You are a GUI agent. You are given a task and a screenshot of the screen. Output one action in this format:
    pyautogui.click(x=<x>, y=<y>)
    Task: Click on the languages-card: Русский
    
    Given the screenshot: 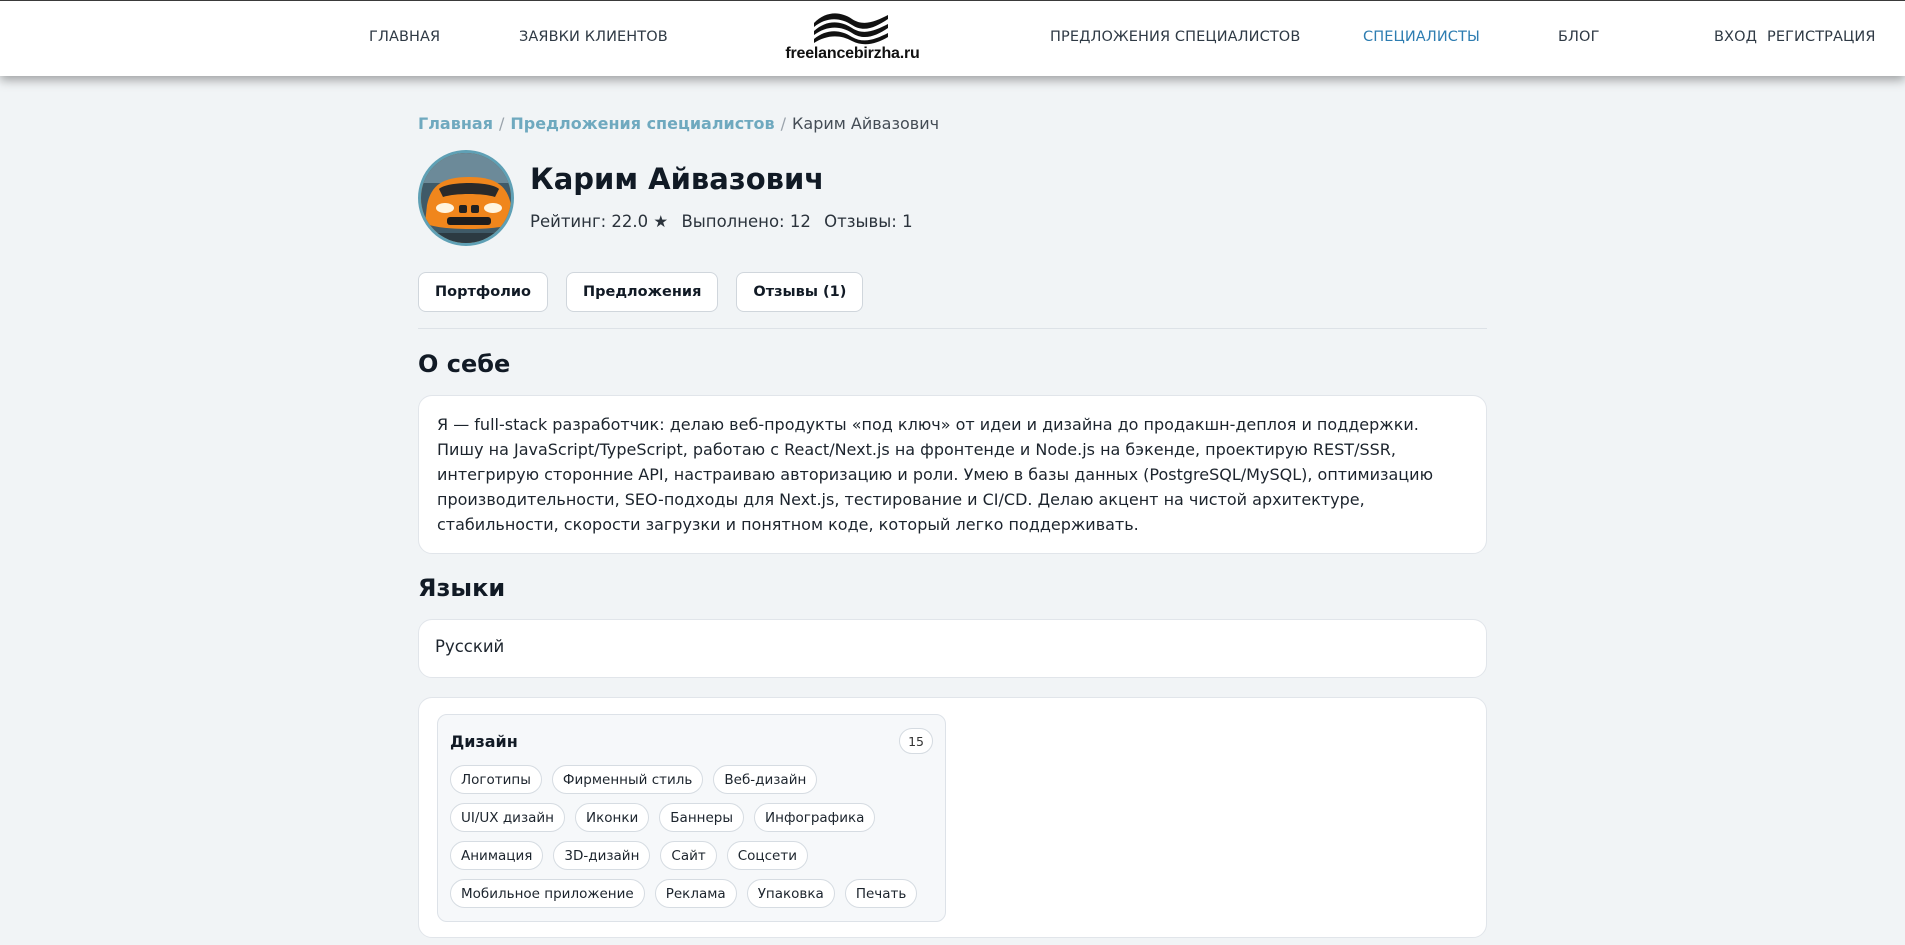 What is the action you would take?
    pyautogui.click(x=952, y=648)
    